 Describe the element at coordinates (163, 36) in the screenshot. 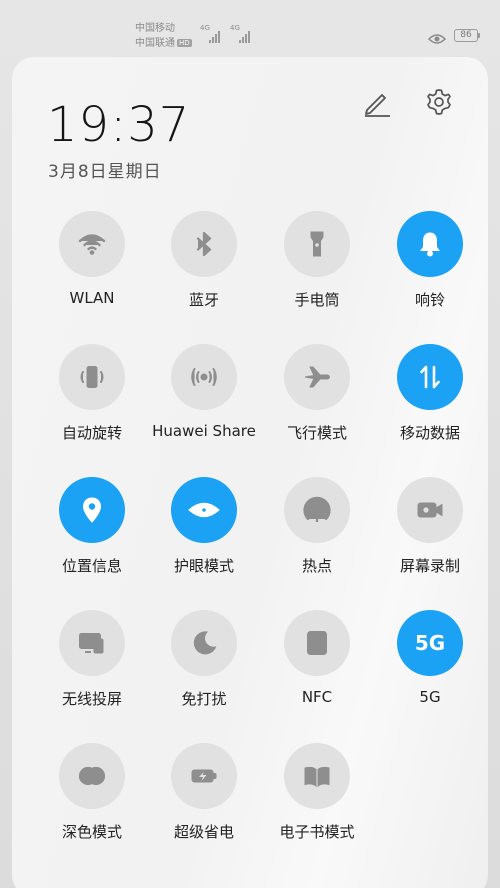

I see `carrier-info: 中国移动 中国联通 HD` at that location.